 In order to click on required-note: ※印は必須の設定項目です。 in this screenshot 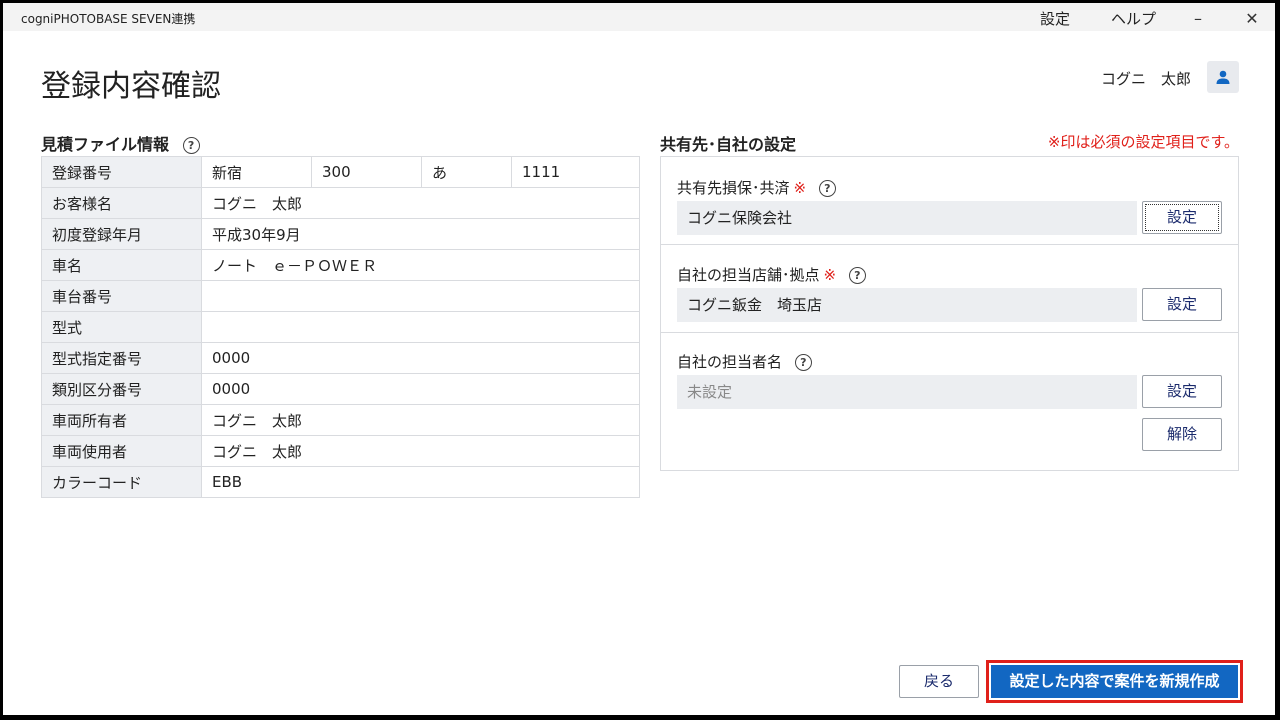, I will do `click(1143, 142)`.